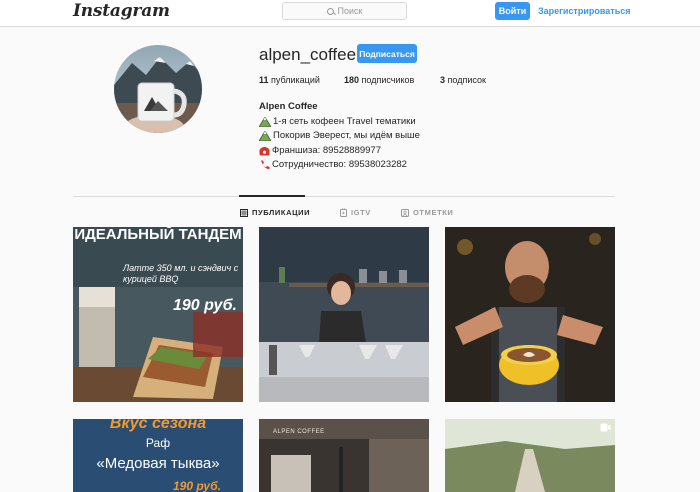  I want to click on tab-posts: ПУБЛИКАЦИИ, so click(275, 212).